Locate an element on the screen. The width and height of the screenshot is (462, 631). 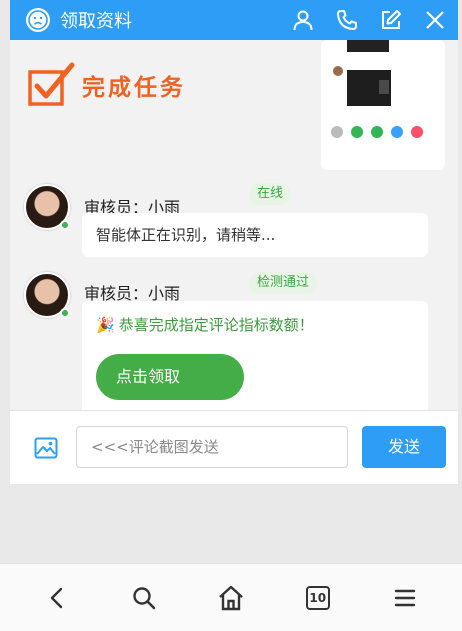
status-badge-passed: 检测通过 is located at coordinates (283, 283).